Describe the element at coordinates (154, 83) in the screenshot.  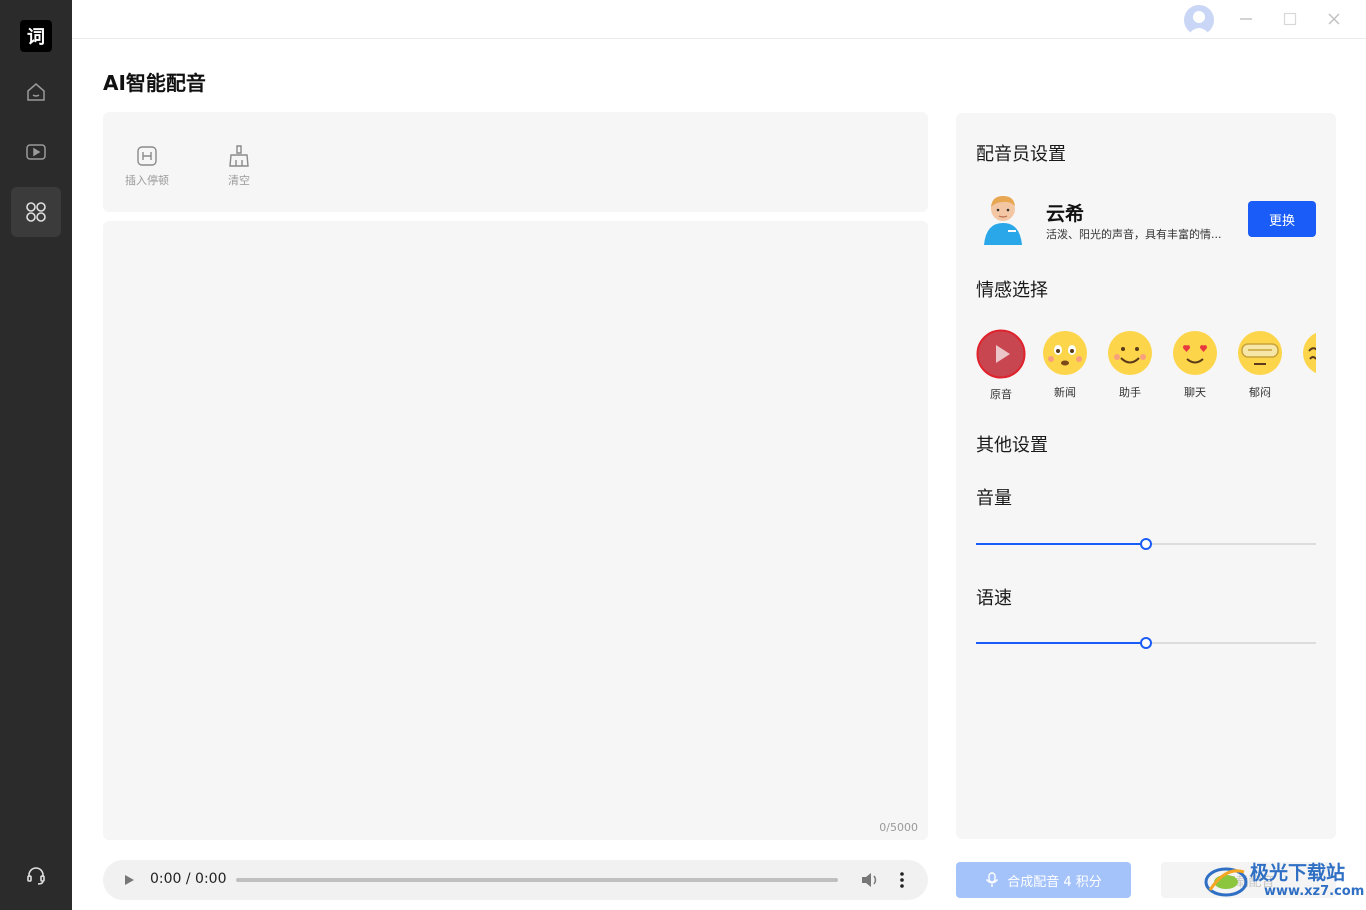
I see `page-title: AI智能配音` at that location.